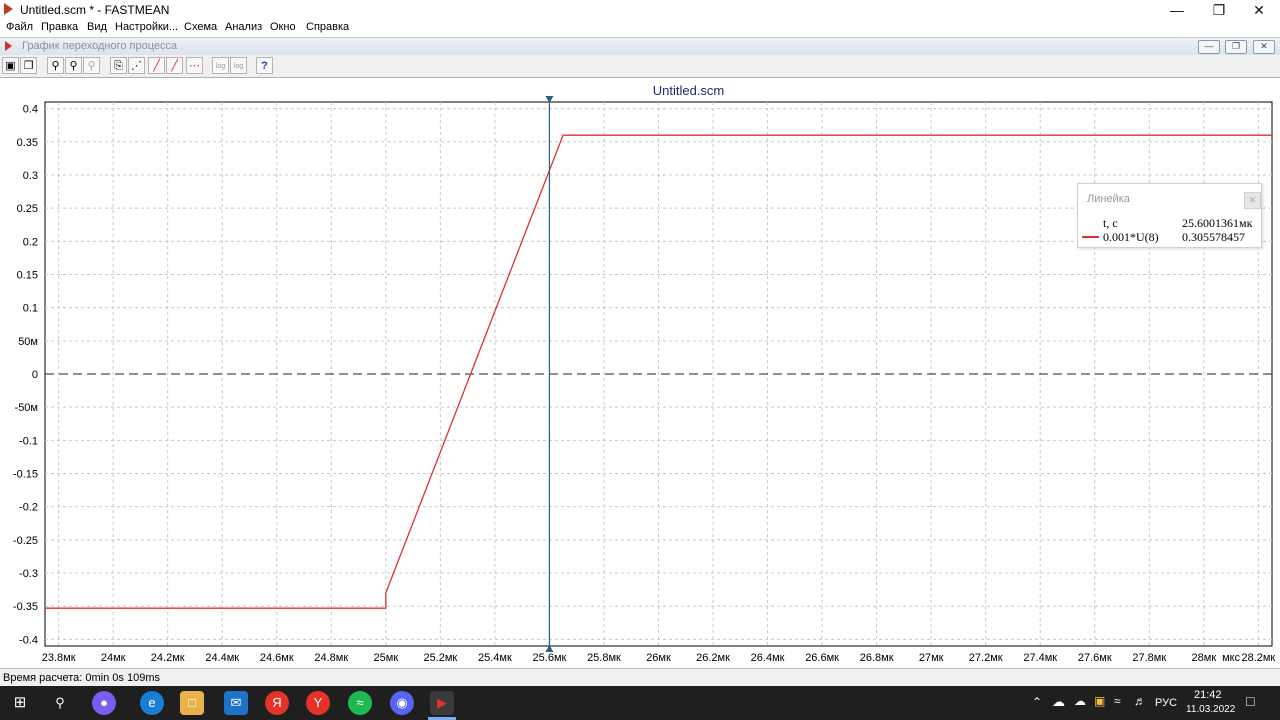 The width and height of the screenshot is (1280, 720). I want to click on edge-icon: e, so click(152, 703).